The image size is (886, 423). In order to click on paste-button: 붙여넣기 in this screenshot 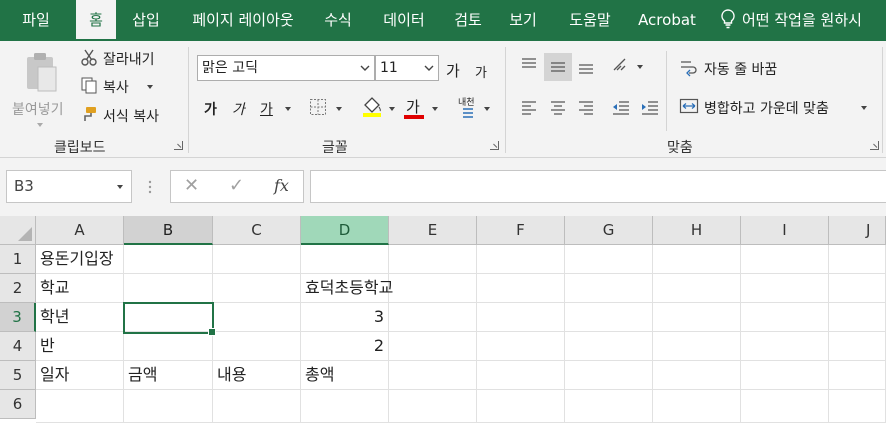, I will do `click(39, 88)`.